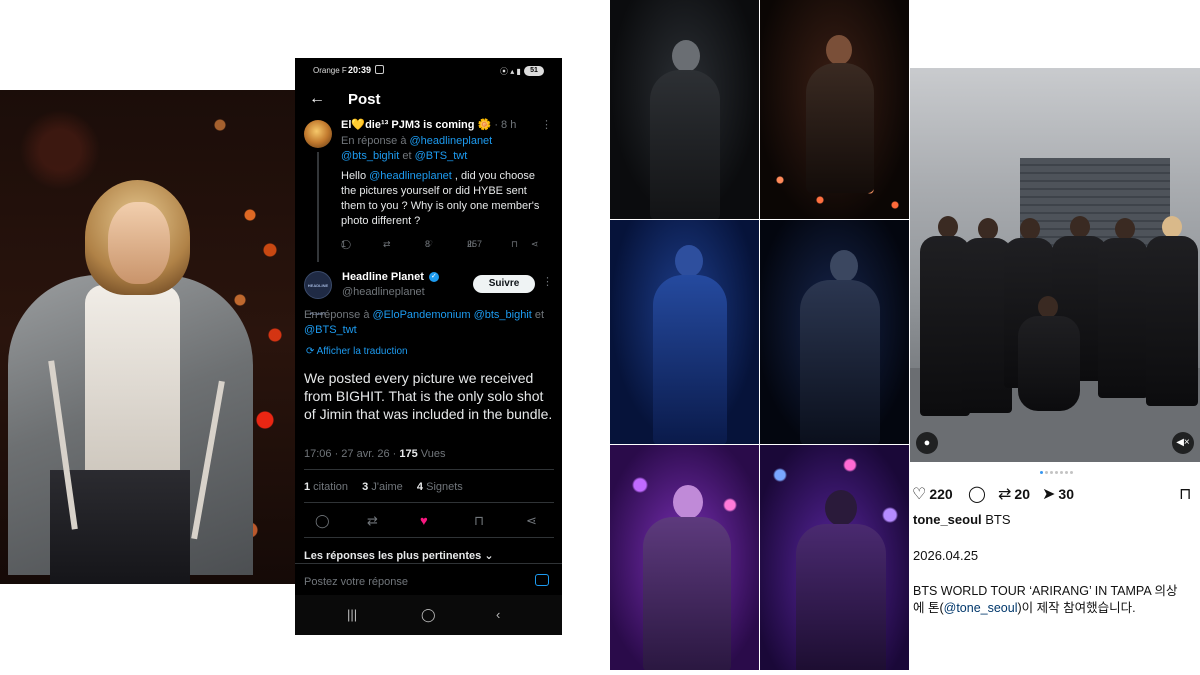  What do you see at coordinates (433, 277) in the screenshot?
I see `verified-icon: ✓` at bounding box center [433, 277].